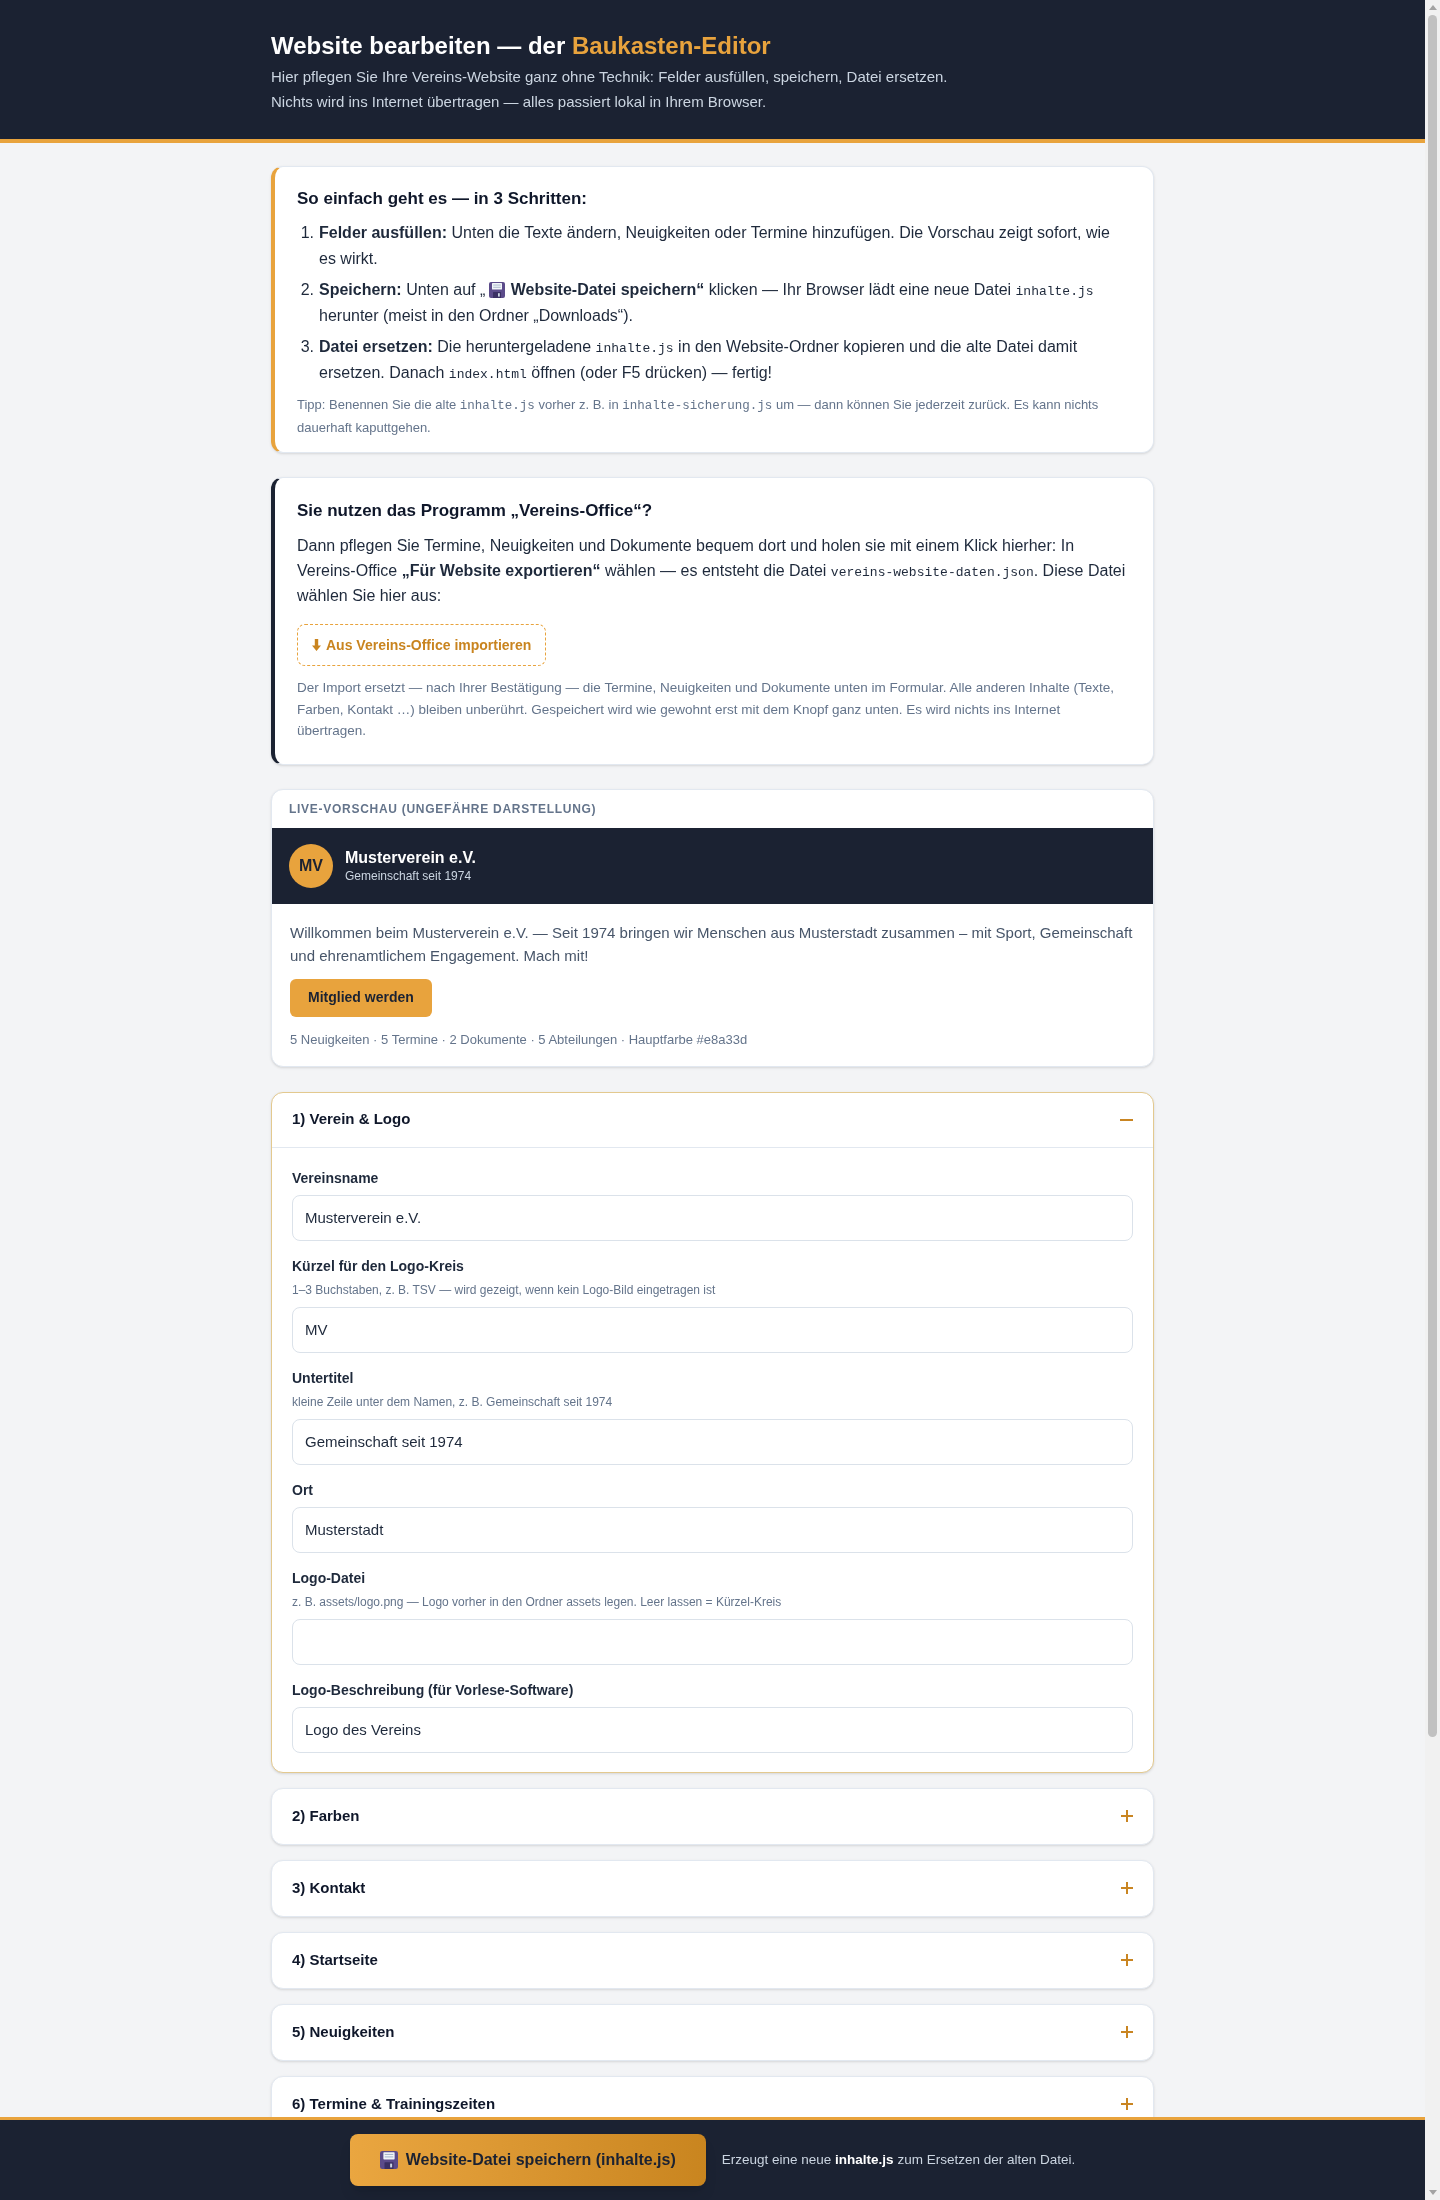  What do you see at coordinates (475, 511) in the screenshot?
I see `card-title: Sie nutzen das Programm „Vereins-Office“?` at bounding box center [475, 511].